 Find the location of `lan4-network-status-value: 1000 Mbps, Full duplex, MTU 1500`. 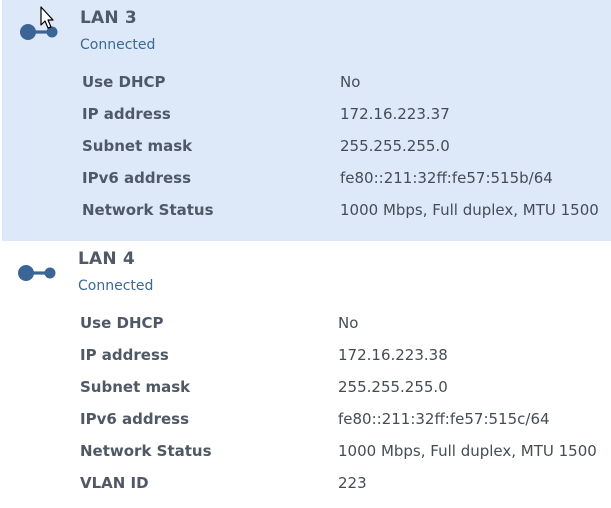

lan4-network-status-value: 1000 Mbps, Full duplex, MTU 1500 is located at coordinates (467, 451).